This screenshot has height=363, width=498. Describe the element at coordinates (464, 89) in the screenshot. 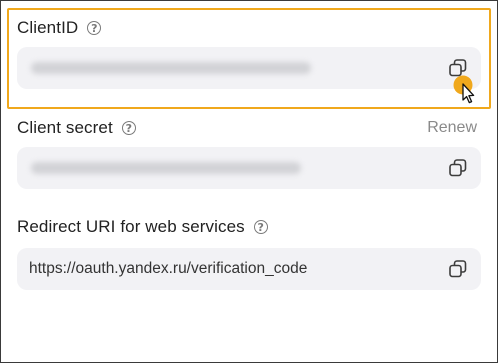

I see `mouse-pointer-icon` at that location.